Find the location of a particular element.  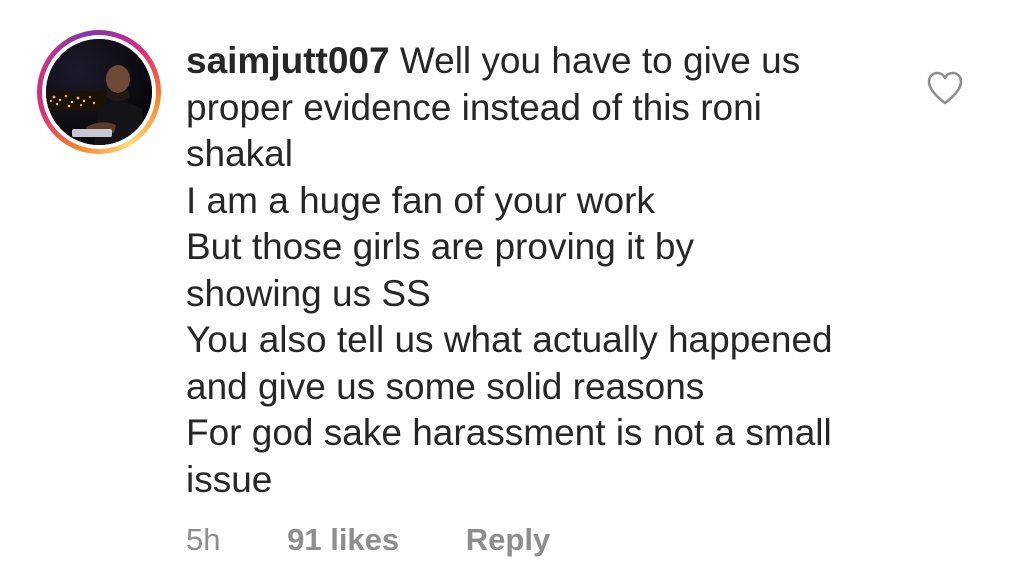

heart-outline-icon is located at coordinates (945, 88).